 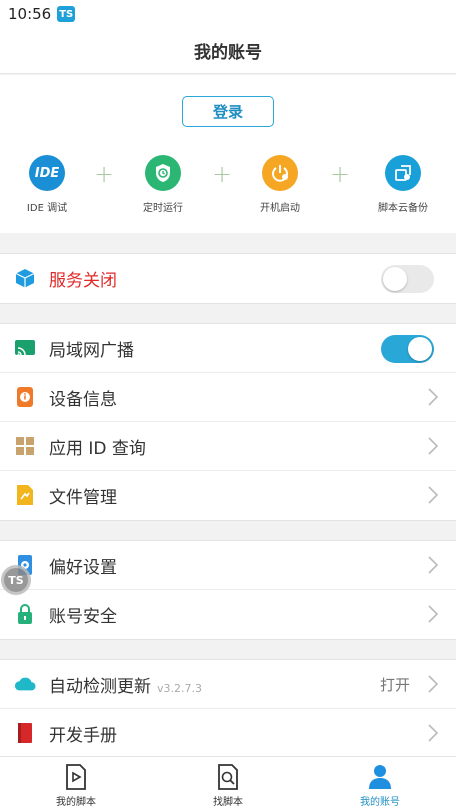 What do you see at coordinates (228, 684) in the screenshot?
I see `auto-update-row: 自动检测更新 v3.2.7.3 打开` at bounding box center [228, 684].